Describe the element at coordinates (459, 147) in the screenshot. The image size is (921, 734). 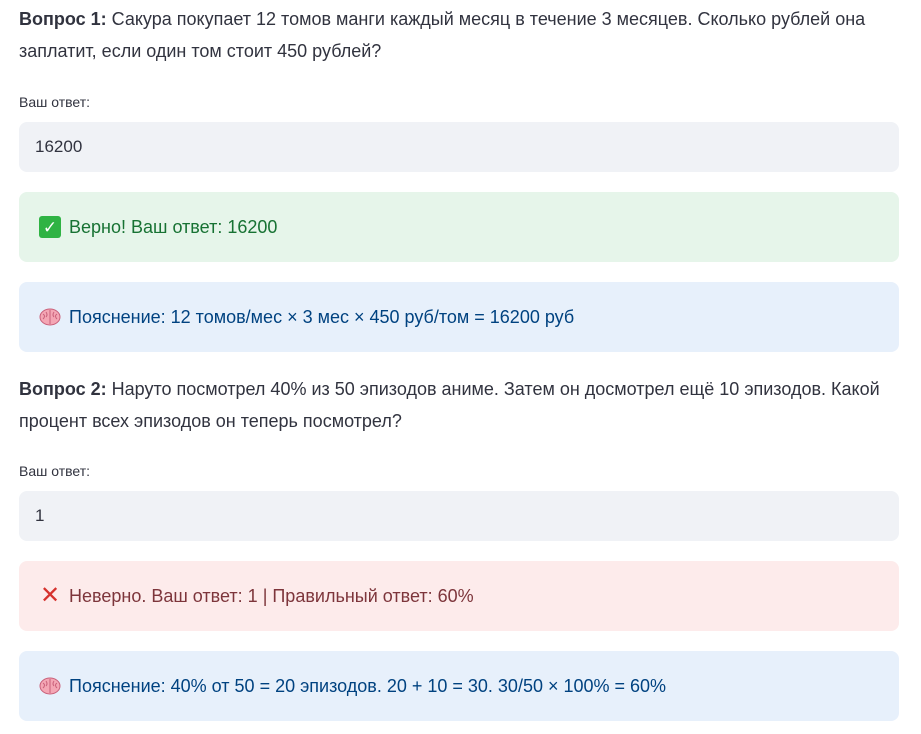
I see `answer-1-input: 16200` at that location.